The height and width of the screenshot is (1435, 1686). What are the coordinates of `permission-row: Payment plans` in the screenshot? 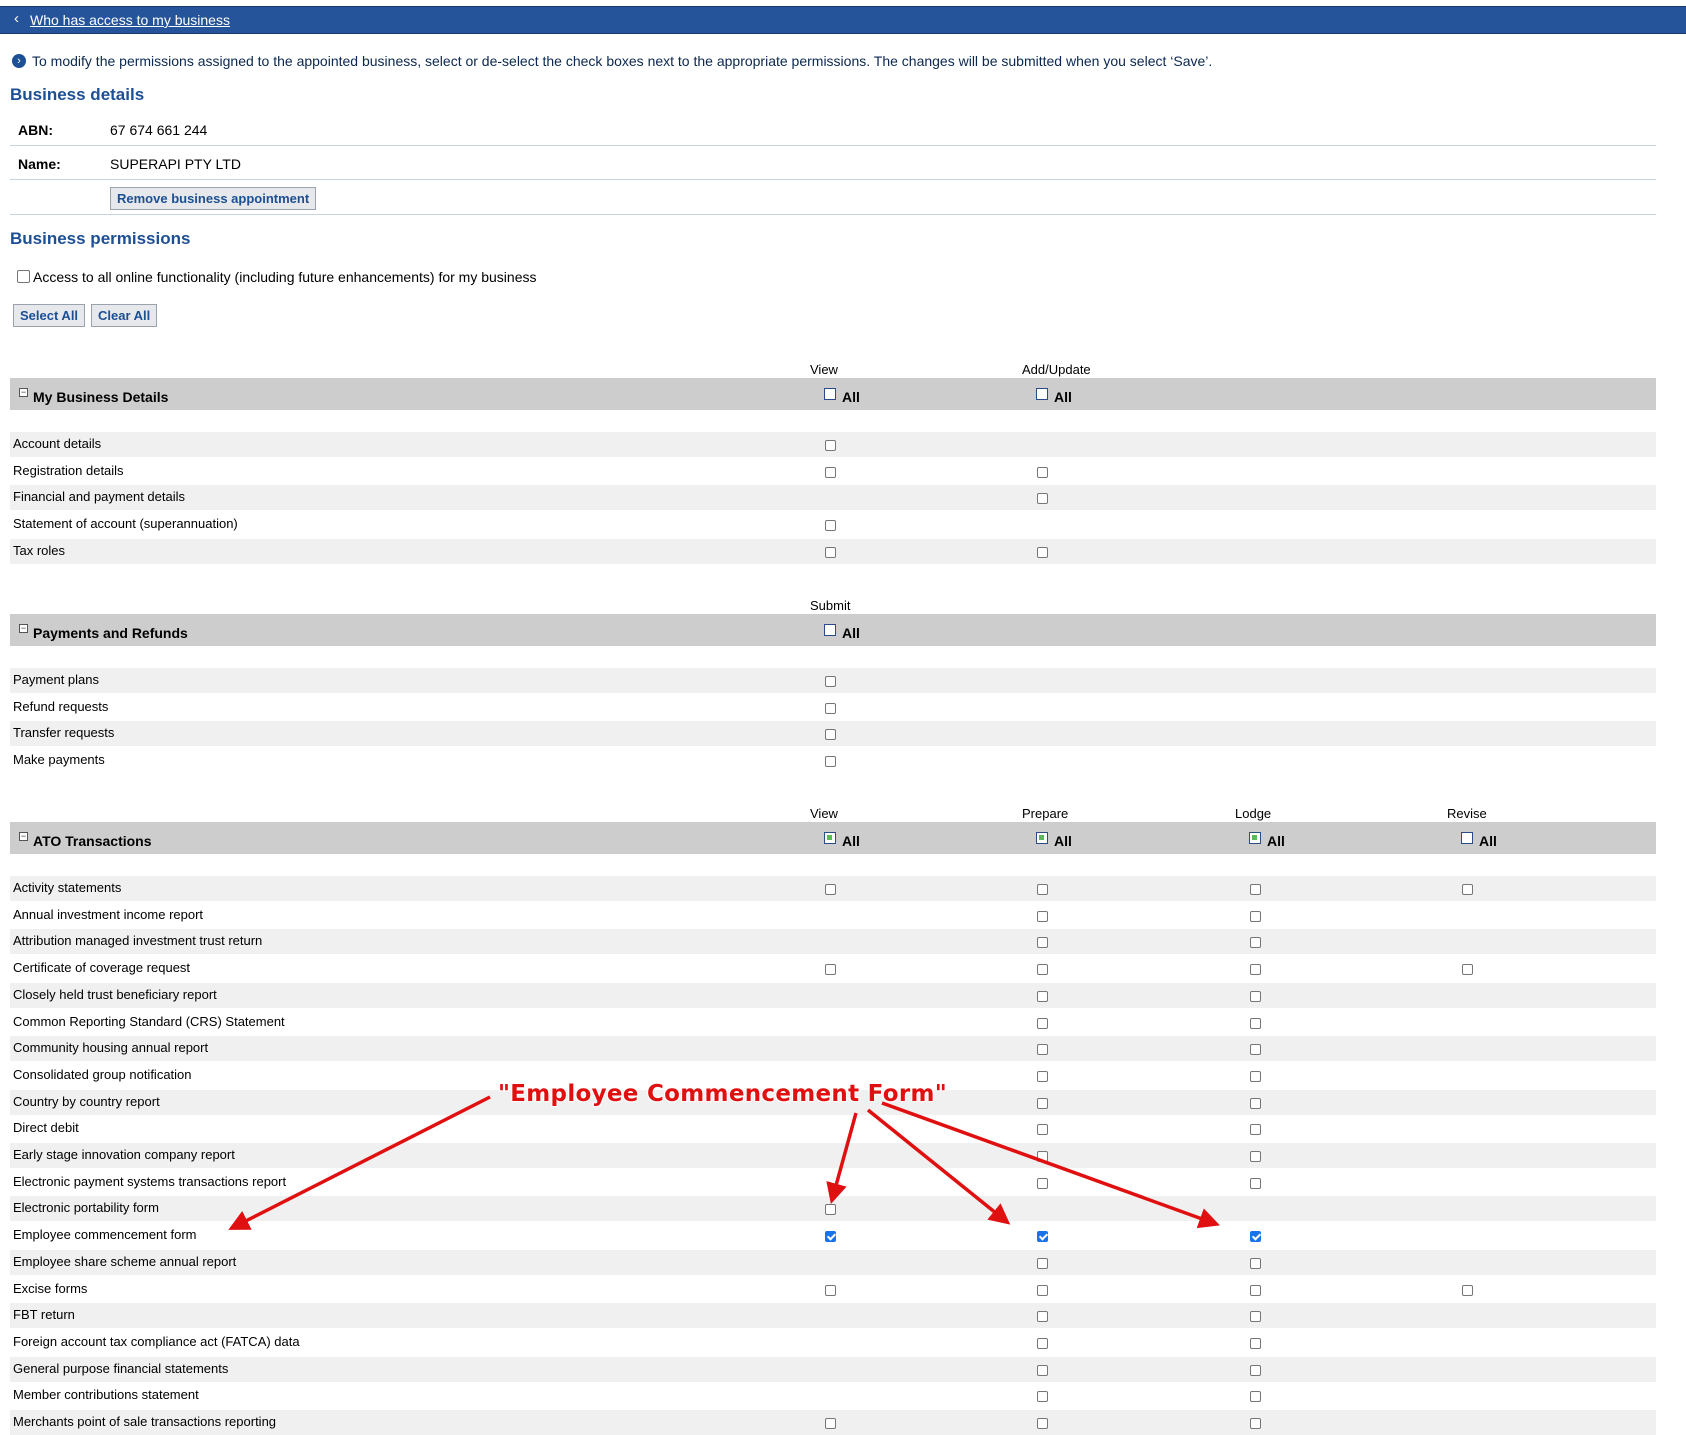 It's located at (833, 680).